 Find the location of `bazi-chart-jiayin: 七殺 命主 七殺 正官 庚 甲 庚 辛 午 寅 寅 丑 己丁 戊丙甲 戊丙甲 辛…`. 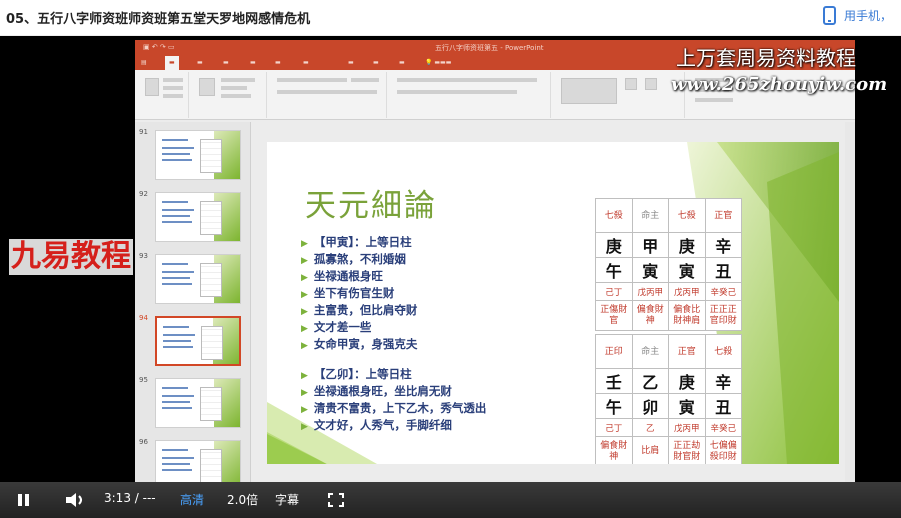

bazi-chart-jiayin: 七殺 命主 七殺 正官 庚 甲 庚 辛 午 寅 寅 丑 己丁 戊丙甲 戊丙甲 辛… is located at coordinates (668, 264).